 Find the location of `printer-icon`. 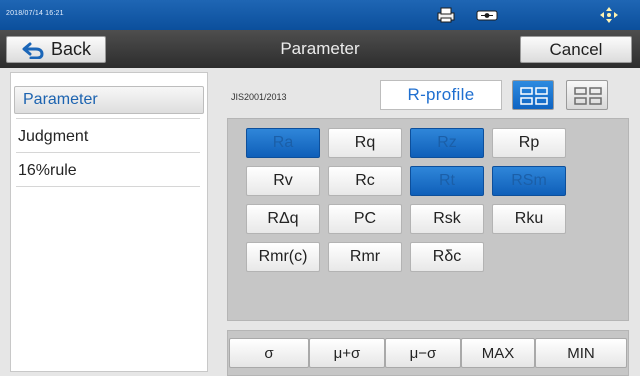

printer-icon is located at coordinates (446, 15).